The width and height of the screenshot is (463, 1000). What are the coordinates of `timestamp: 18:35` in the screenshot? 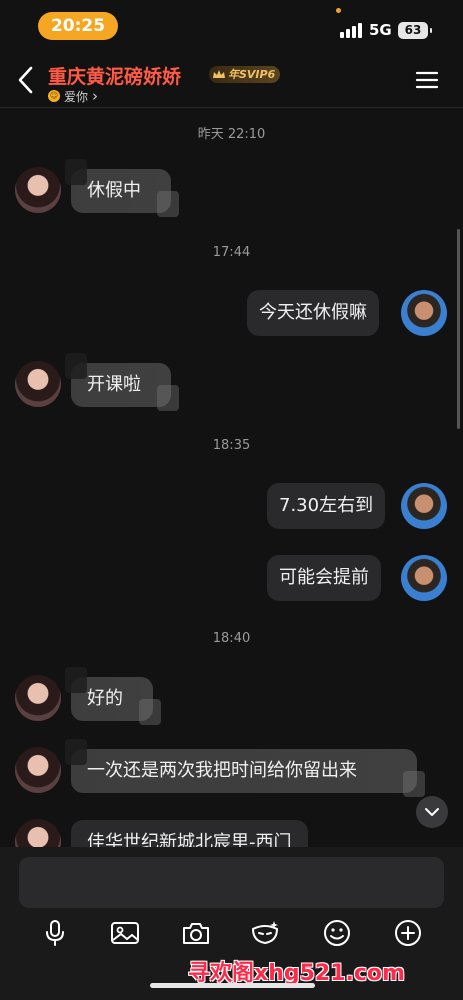 It's located at (231, 445).